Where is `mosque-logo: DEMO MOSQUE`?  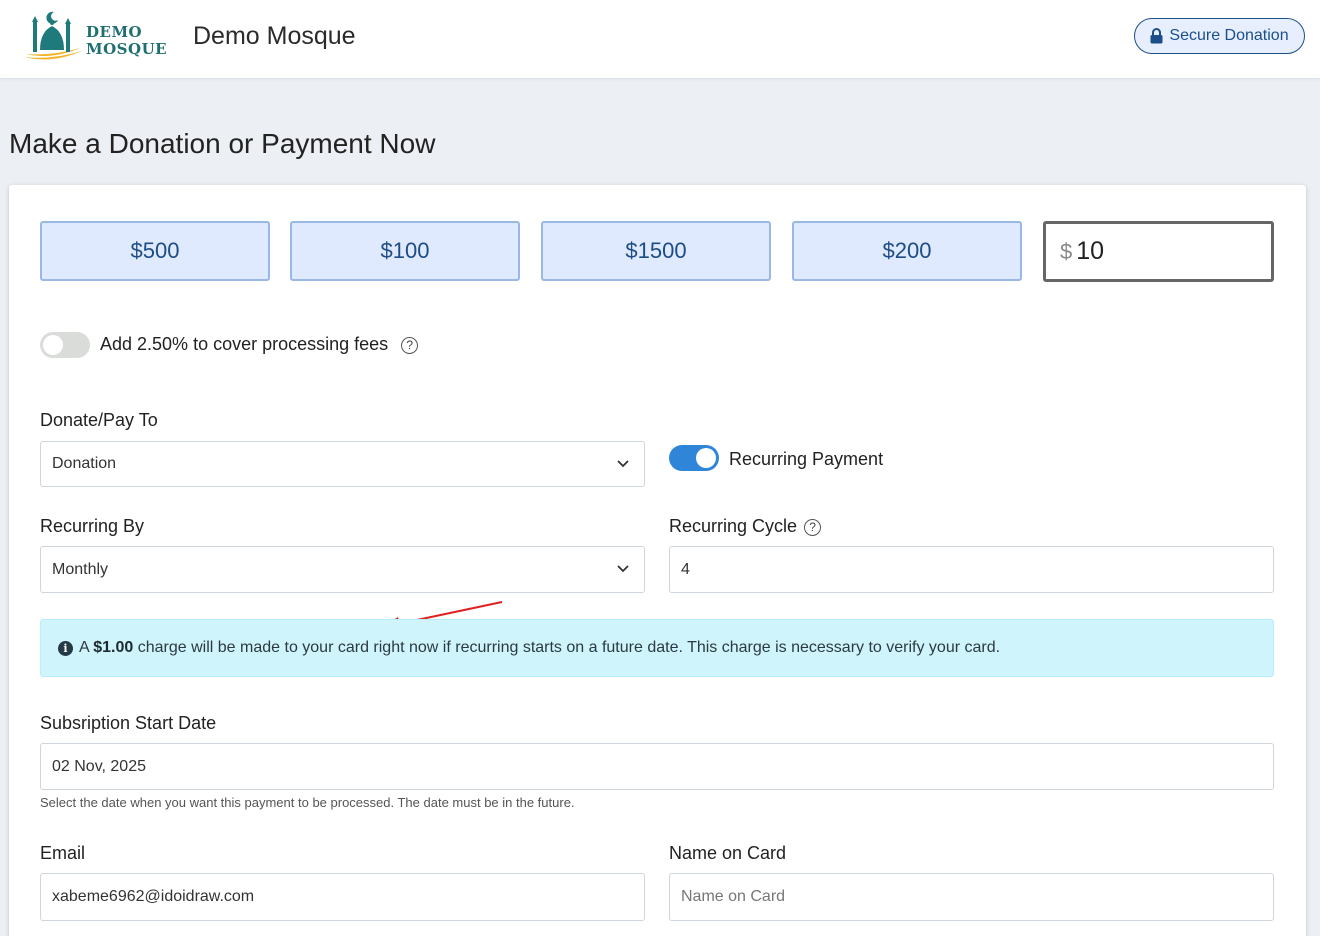
mosque-logo: DEMO MOSQUE is located at coordinates (97, 36).